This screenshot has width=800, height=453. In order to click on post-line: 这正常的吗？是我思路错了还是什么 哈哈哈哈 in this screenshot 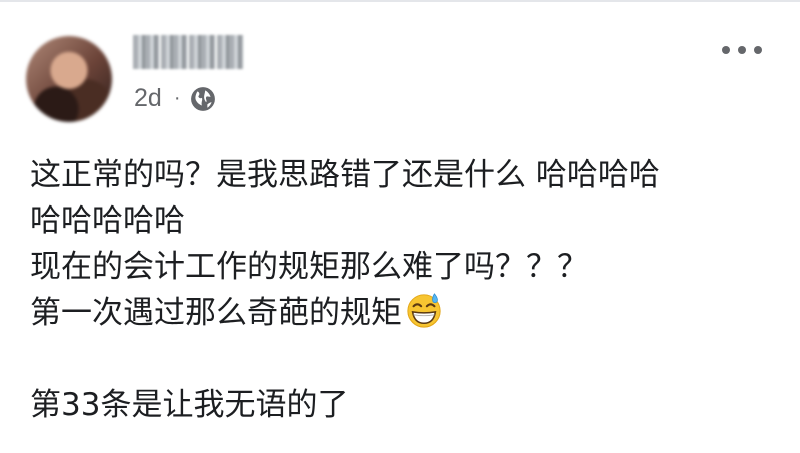, I will do `click(345, 175)`.